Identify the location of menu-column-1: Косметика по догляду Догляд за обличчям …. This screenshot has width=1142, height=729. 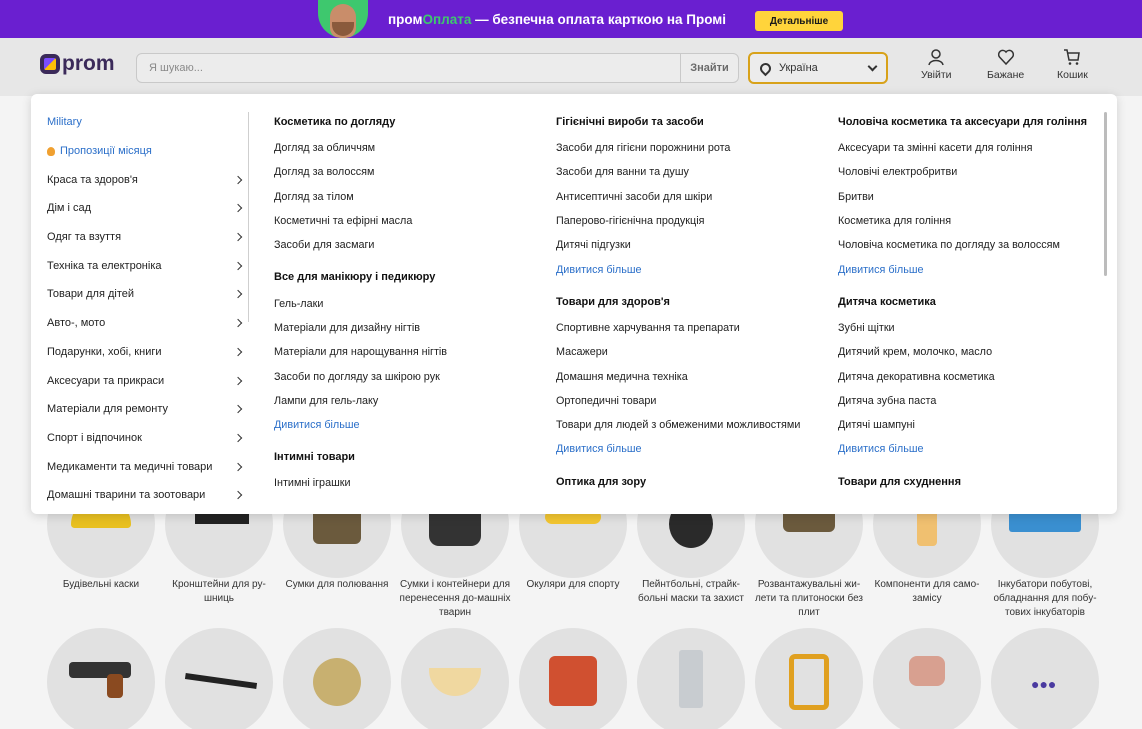
(409, 302).